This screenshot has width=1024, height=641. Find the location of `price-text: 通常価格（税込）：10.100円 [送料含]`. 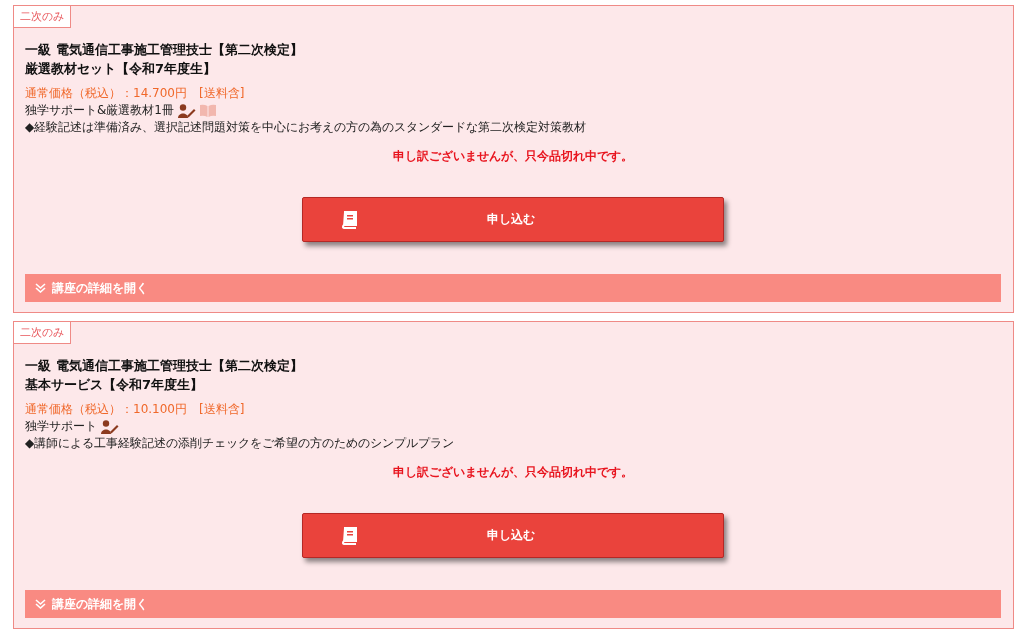

price-text: 通常価格（税込）：10.100円 [送料含] is located at coordinates (135, 409).